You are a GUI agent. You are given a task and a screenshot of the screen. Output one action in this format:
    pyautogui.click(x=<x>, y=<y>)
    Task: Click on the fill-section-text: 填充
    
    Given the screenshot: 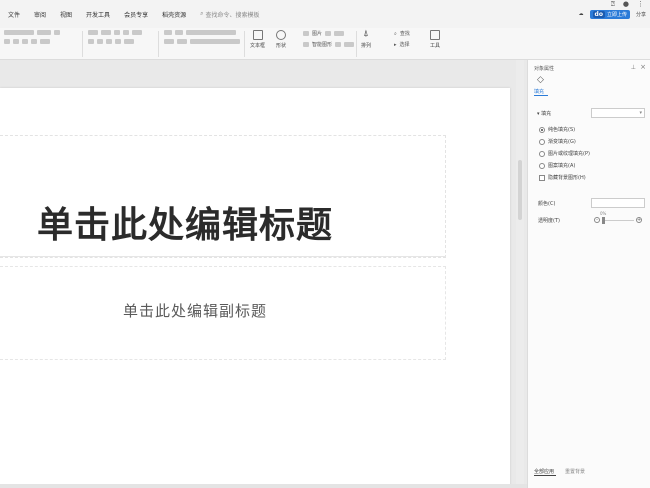 What is the action you would take?
    pyautogui.click(x=546, y=114)
    